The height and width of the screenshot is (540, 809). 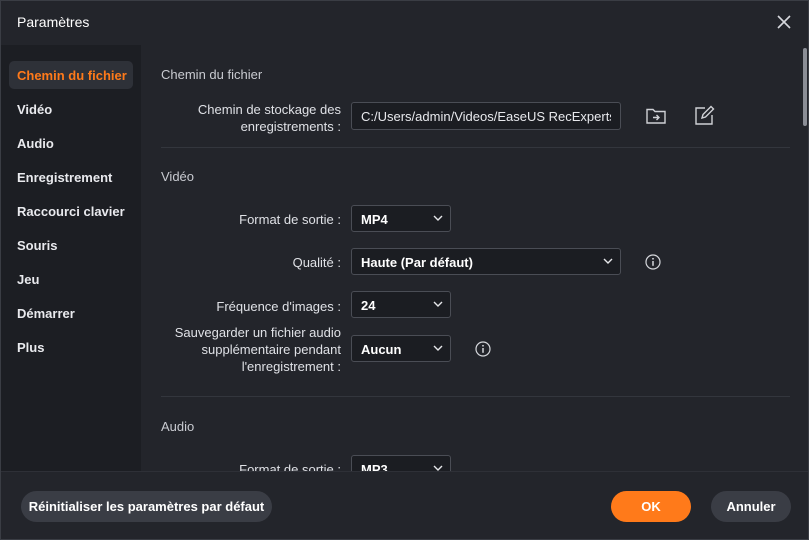 I want to click on storage-path-label-line1: Chemin de stockage des, so click(x=269, y=109).